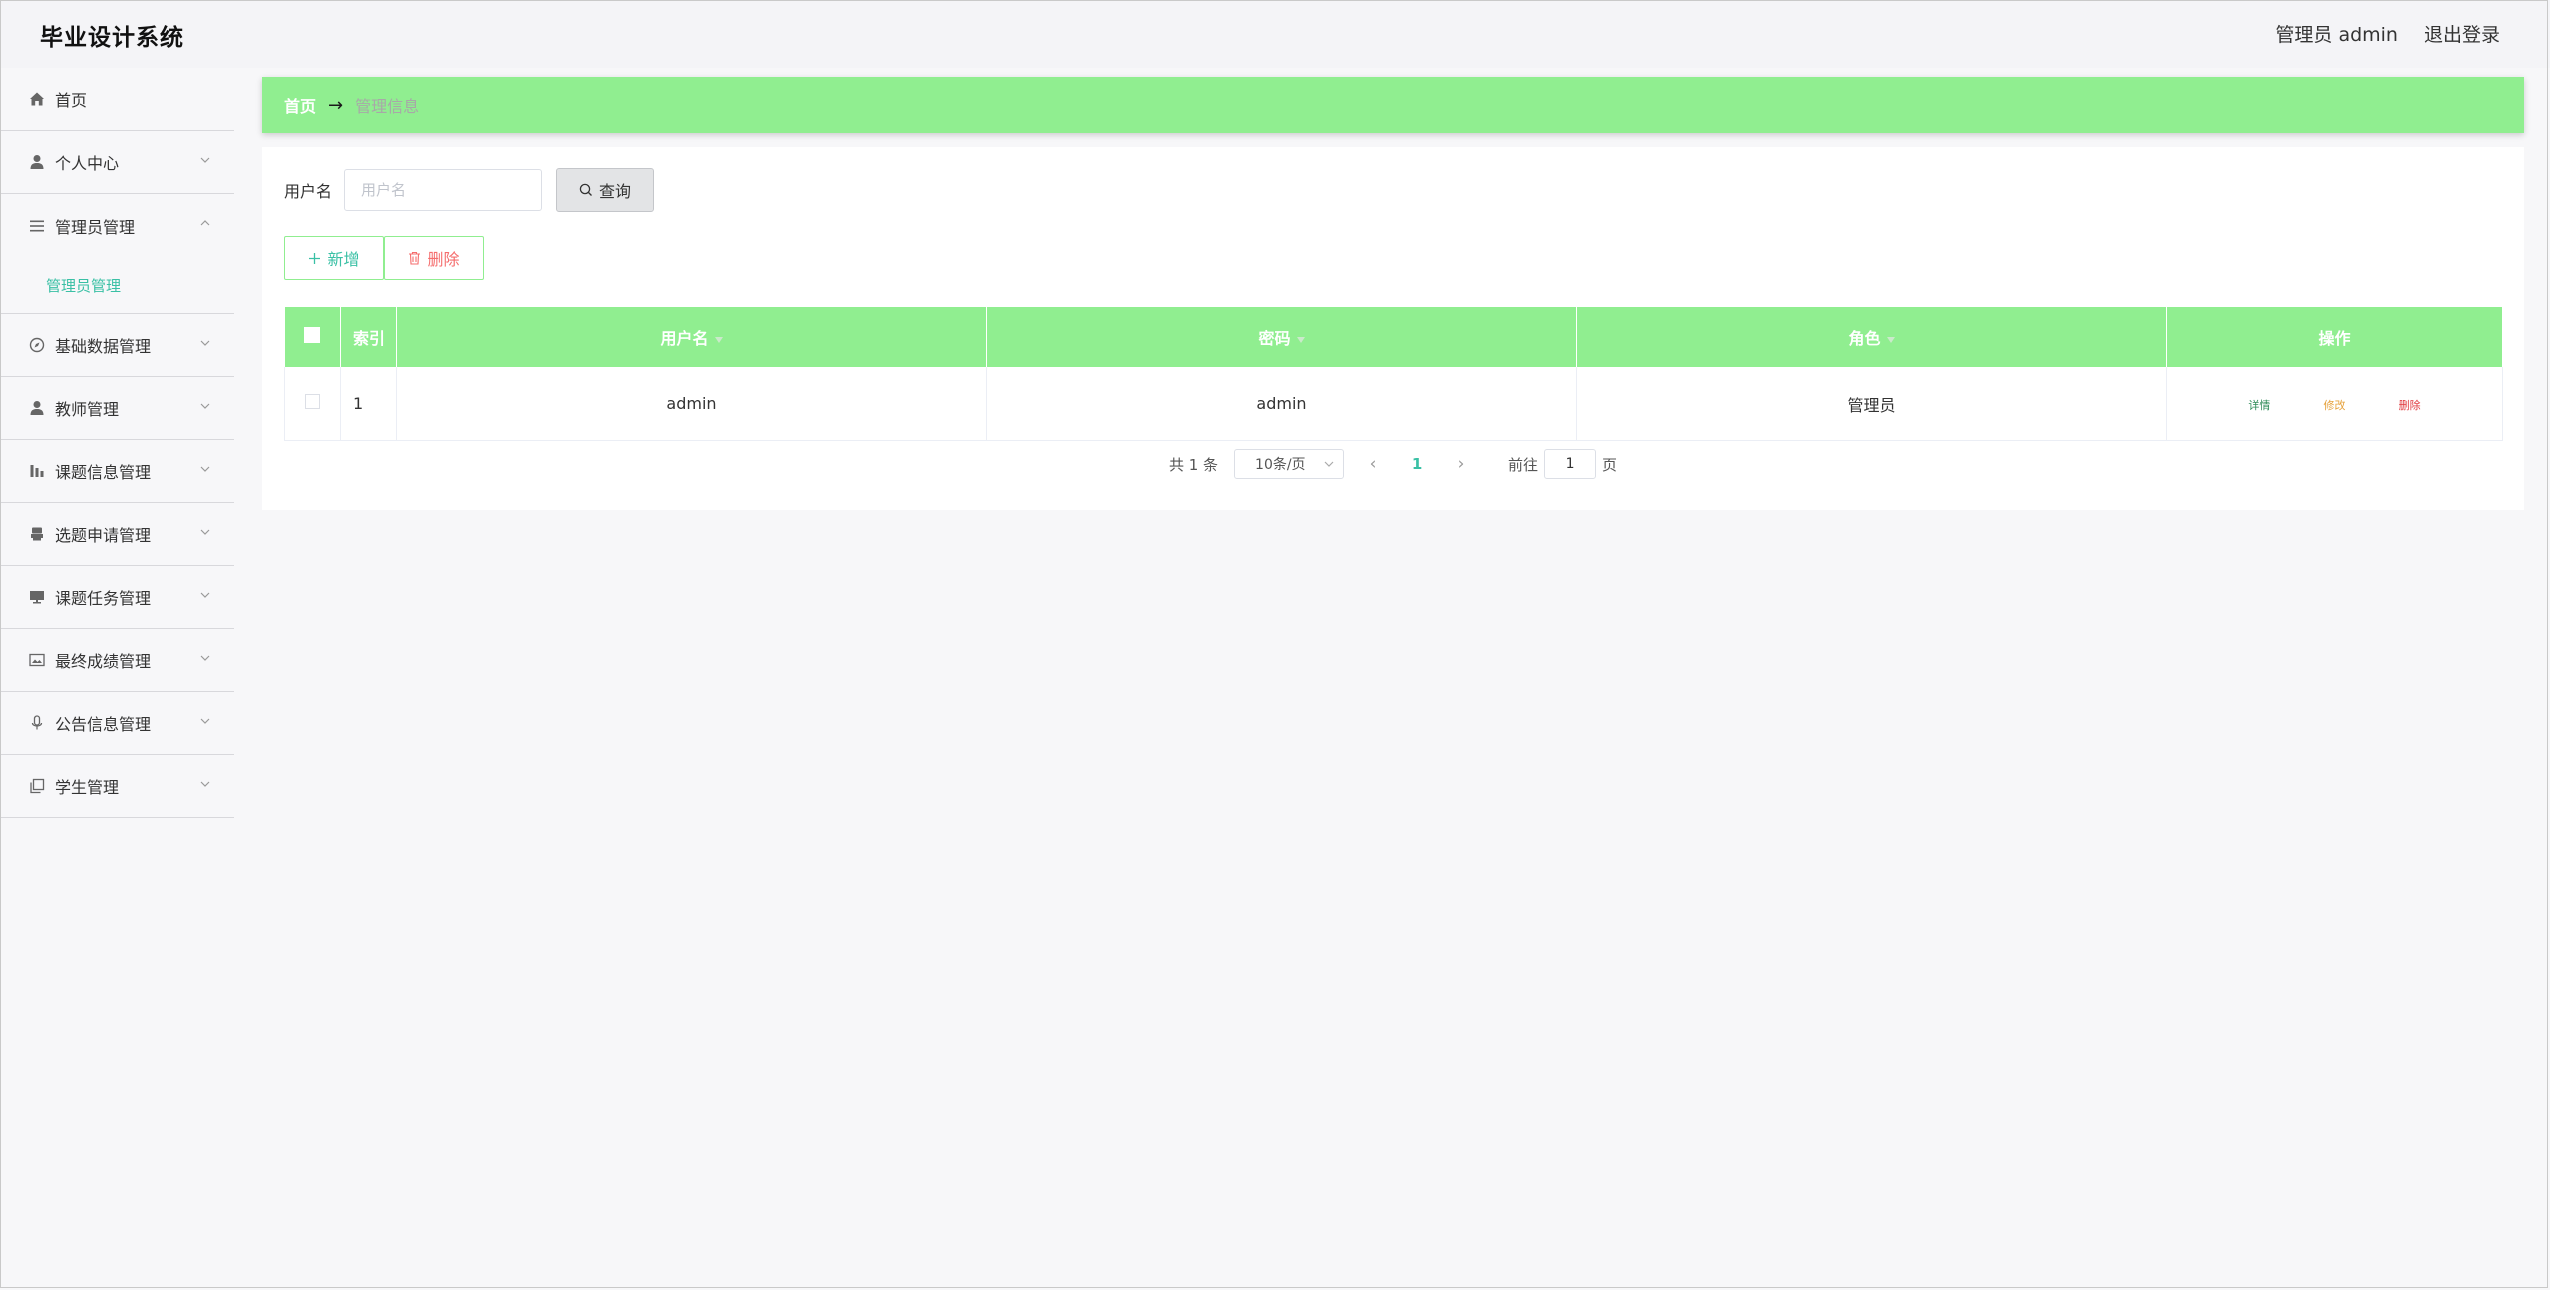 This screenshot has height=1290, width=2550. What do you see at coordinates (87, 787) in the screenshot?
I see `sidebar-item-label: 学生管理` at bounding box center [87, 787].